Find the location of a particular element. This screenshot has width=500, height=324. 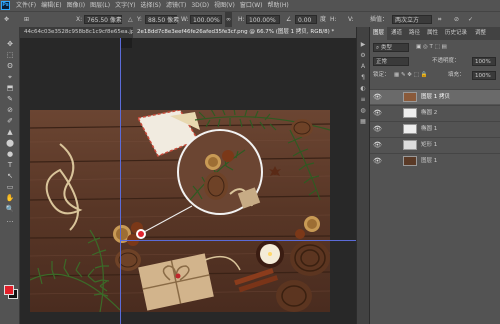

layer-row: 👁 椭圆 1 is located at coordinates (435, 128).